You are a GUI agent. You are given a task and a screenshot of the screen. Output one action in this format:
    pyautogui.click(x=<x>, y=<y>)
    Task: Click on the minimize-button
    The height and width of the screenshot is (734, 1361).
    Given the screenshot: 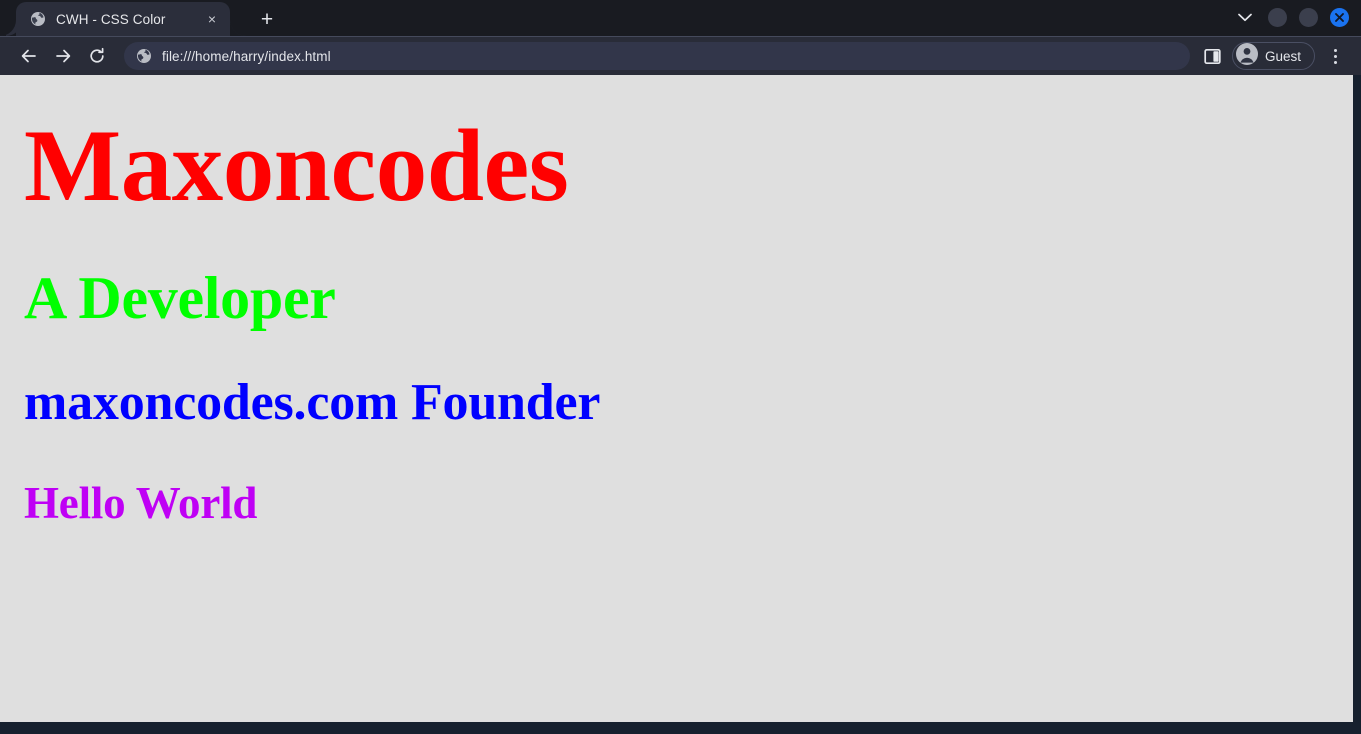 What is the action you would take?
    pyautogui.click(x=1277, y=17)
    